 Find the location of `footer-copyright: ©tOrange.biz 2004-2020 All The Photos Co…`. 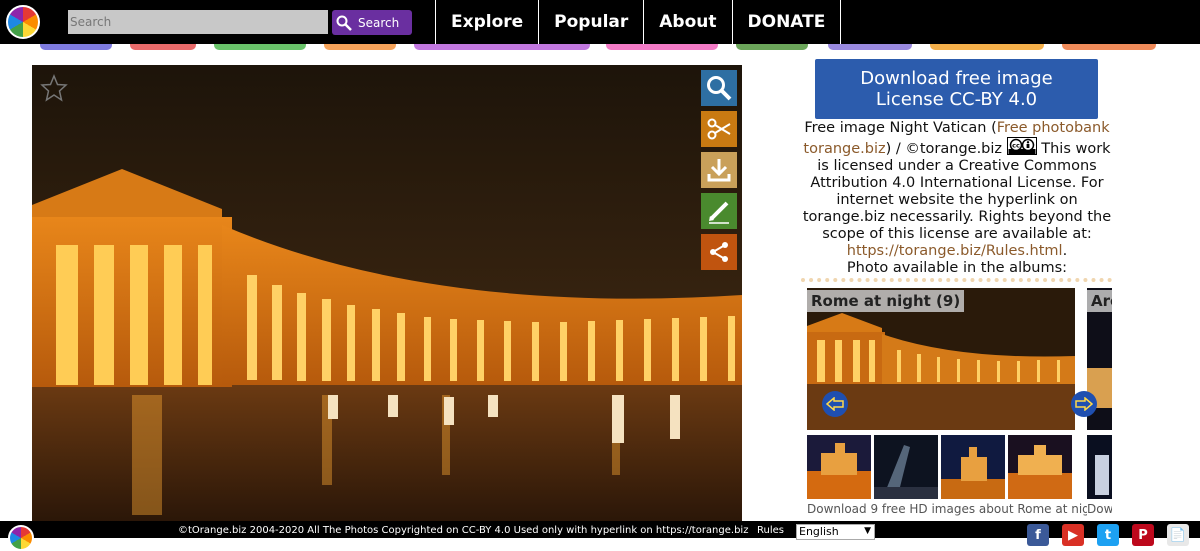

footer-copyright: ©tOrange.biz 2004-2020 All The Photos Co… is located at coordinates (463, 530).